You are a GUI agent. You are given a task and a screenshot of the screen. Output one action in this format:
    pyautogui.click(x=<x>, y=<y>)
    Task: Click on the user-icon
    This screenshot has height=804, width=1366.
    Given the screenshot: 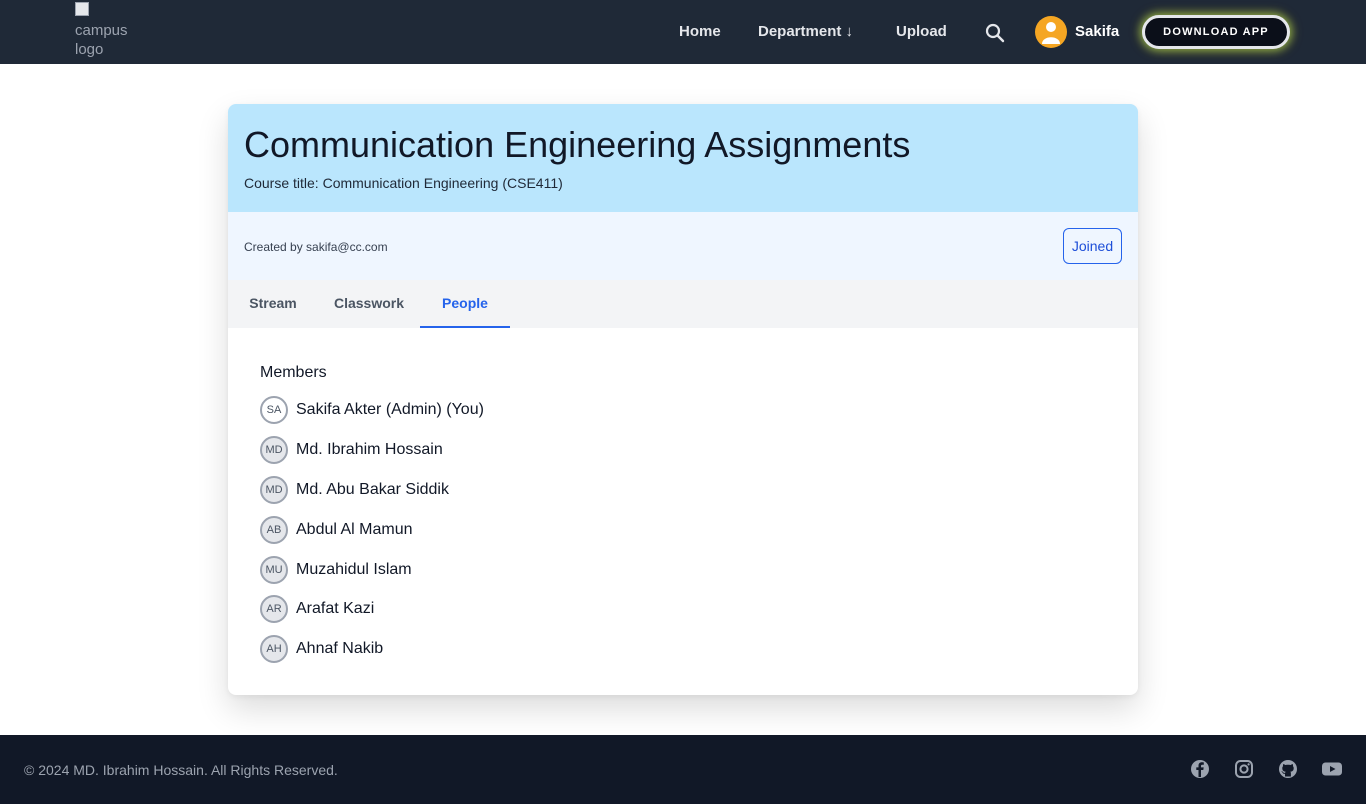 What is the action you would take?
    pyautogui.click(x=1051, y=33)
    